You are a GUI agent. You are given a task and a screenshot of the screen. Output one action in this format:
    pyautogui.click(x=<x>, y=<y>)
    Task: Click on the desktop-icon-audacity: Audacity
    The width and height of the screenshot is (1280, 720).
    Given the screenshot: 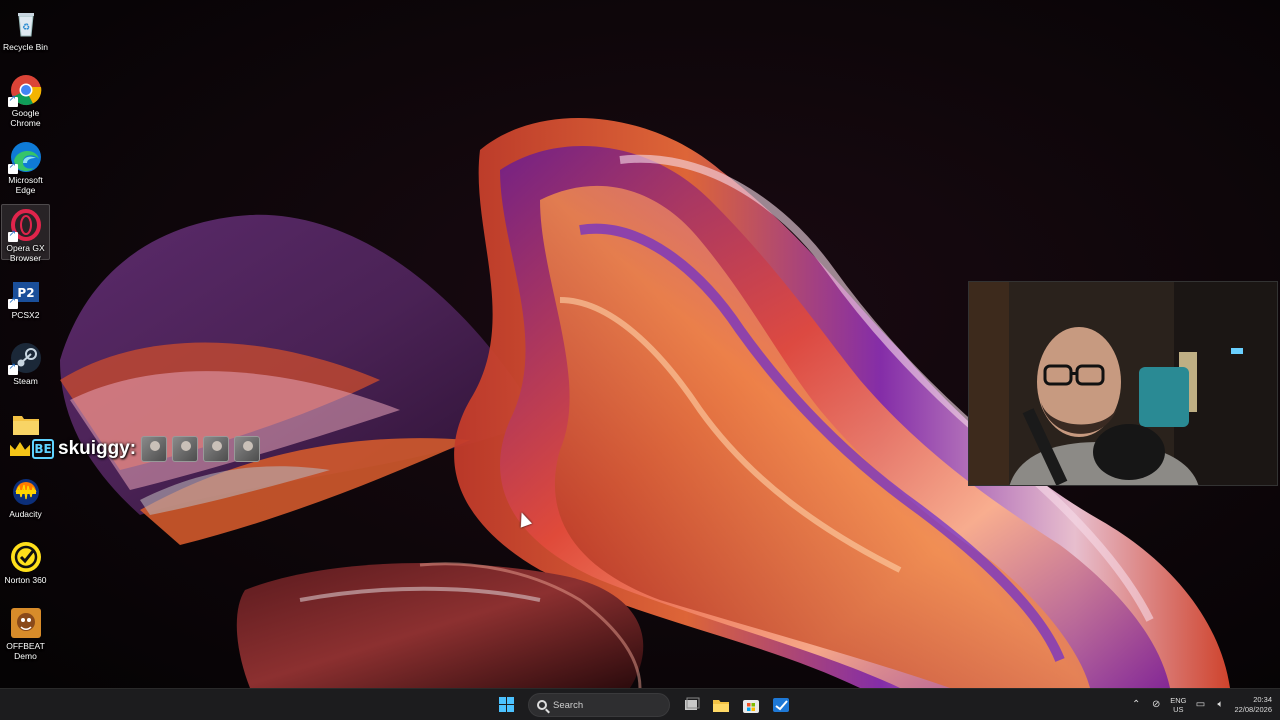 What is the action you would take?
    pyautogui.click(x=25, y=500)
    